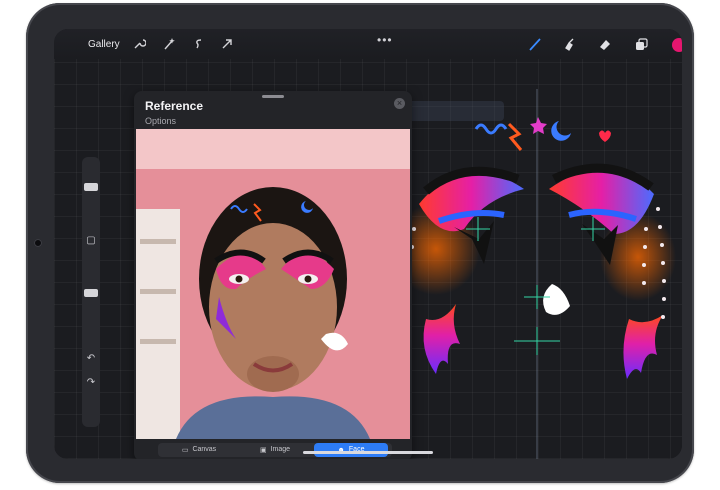 The image size is (720, 490). I want to click on more-dots: •••, so click(385, 40).